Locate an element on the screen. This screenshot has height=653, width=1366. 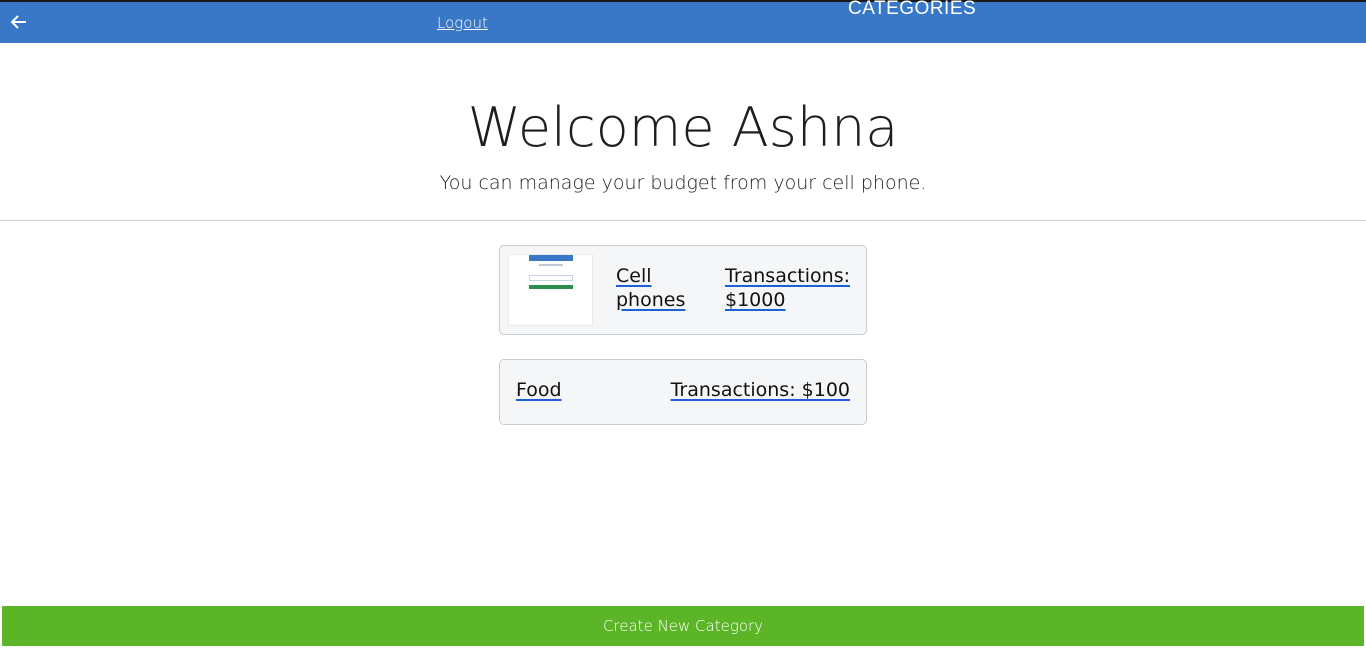
create-category-button: Create New Category is located at coordinates (683, 626).